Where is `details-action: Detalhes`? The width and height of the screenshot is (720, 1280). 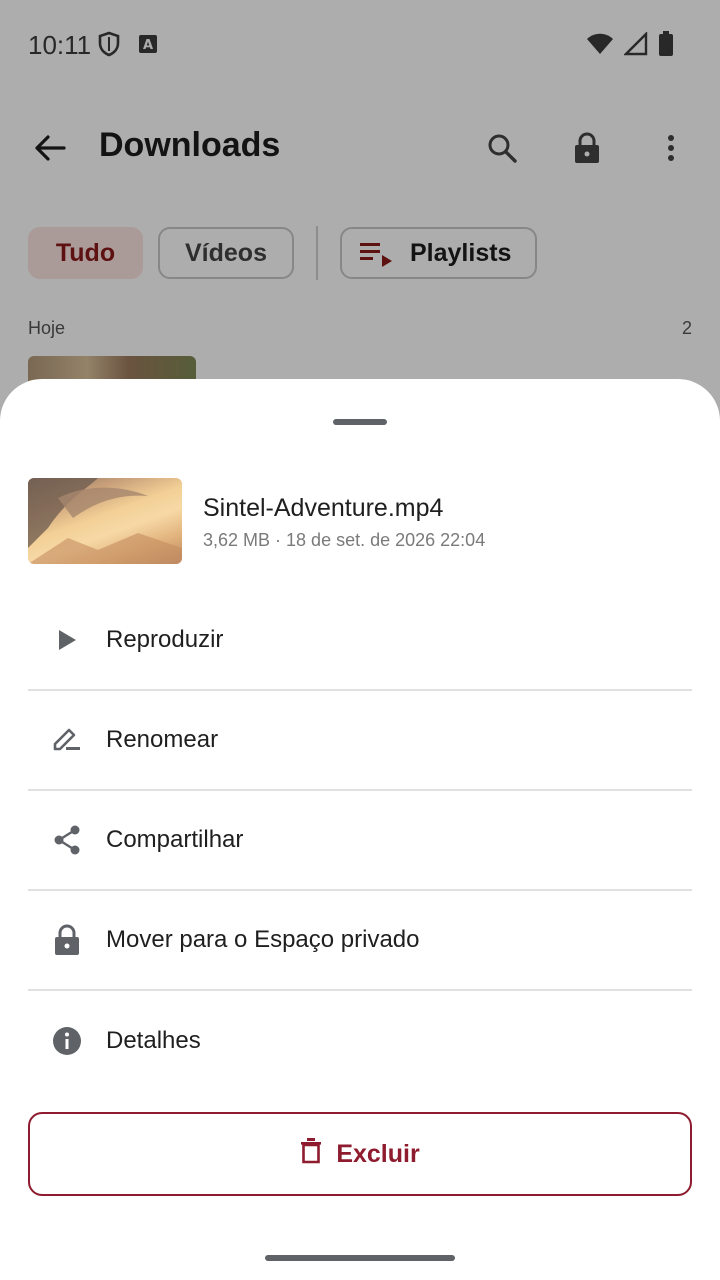 details-action: Detalhes is located at coordinates (360, 1041).